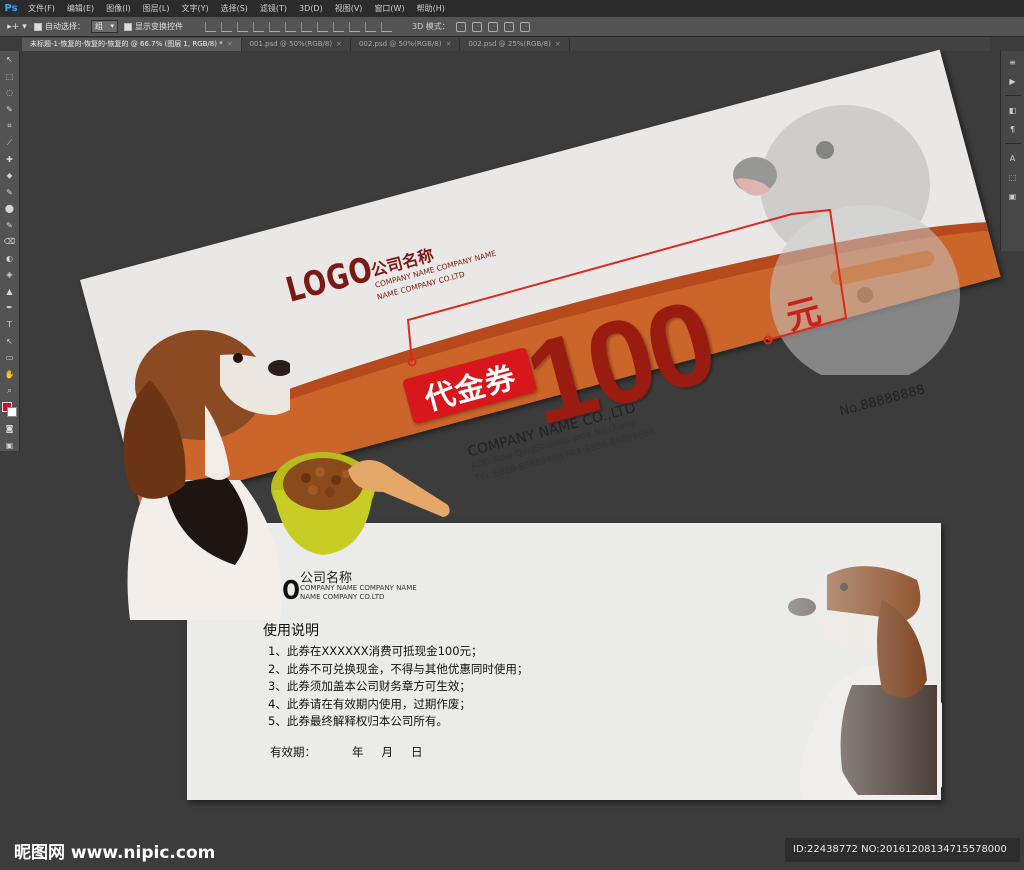 The height and width of the screenshot is (870, 1024). I want to click on scale-3d-icon, so click(524, 26).